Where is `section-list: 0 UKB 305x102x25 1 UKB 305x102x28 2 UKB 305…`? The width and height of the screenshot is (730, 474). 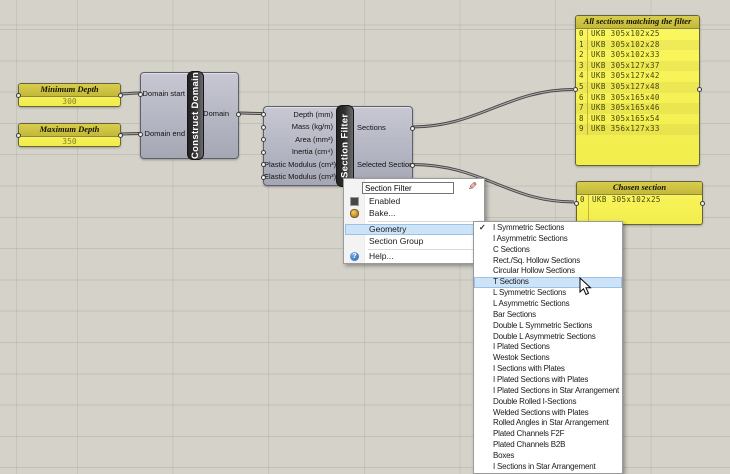 section-list: 0 UKB 305x102x25 1 UKB 305x102x28 2 UKB 305… is located at coordinates (637, 82).